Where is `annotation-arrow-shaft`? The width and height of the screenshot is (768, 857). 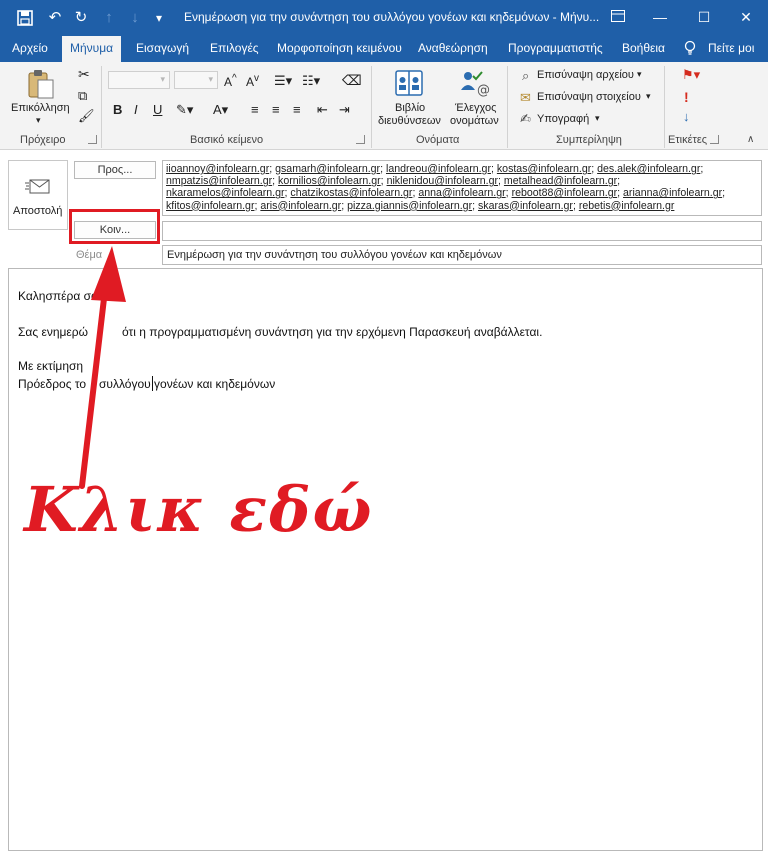 annotation-arrow-shaft is located at coordinates (93, 388).